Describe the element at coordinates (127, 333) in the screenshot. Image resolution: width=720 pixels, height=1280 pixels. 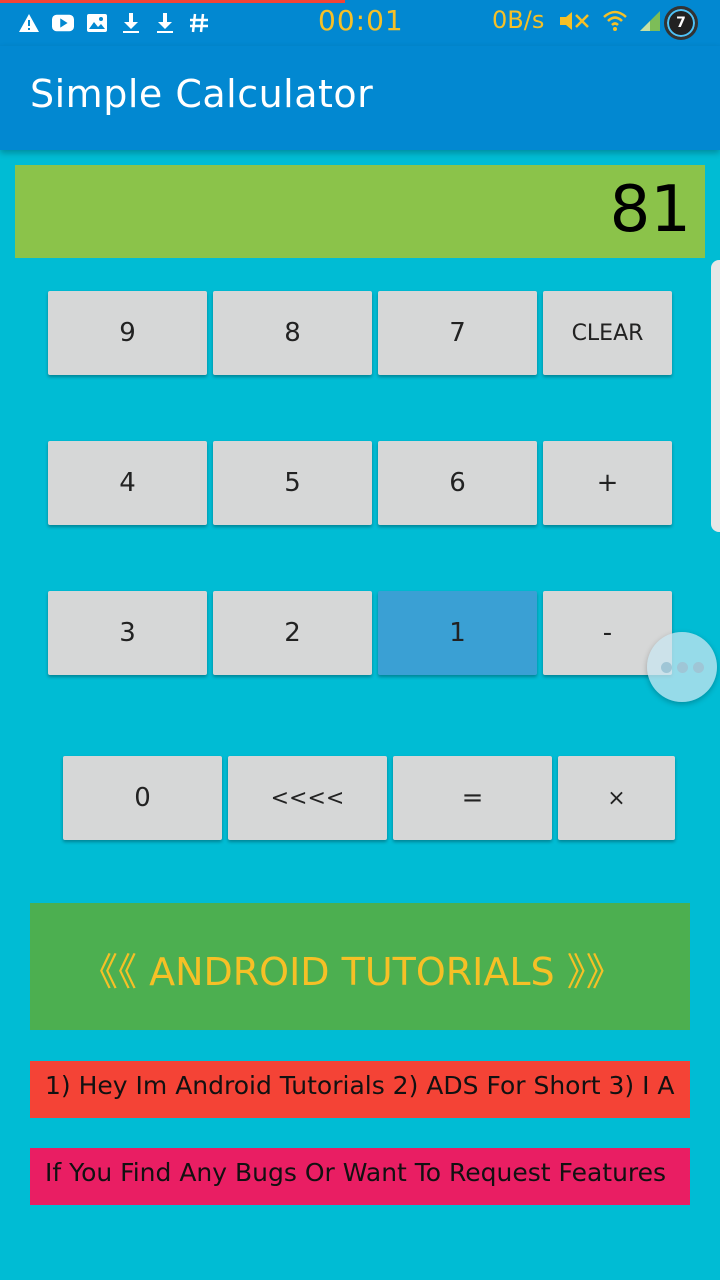
I see `key-9: 9` at that location.